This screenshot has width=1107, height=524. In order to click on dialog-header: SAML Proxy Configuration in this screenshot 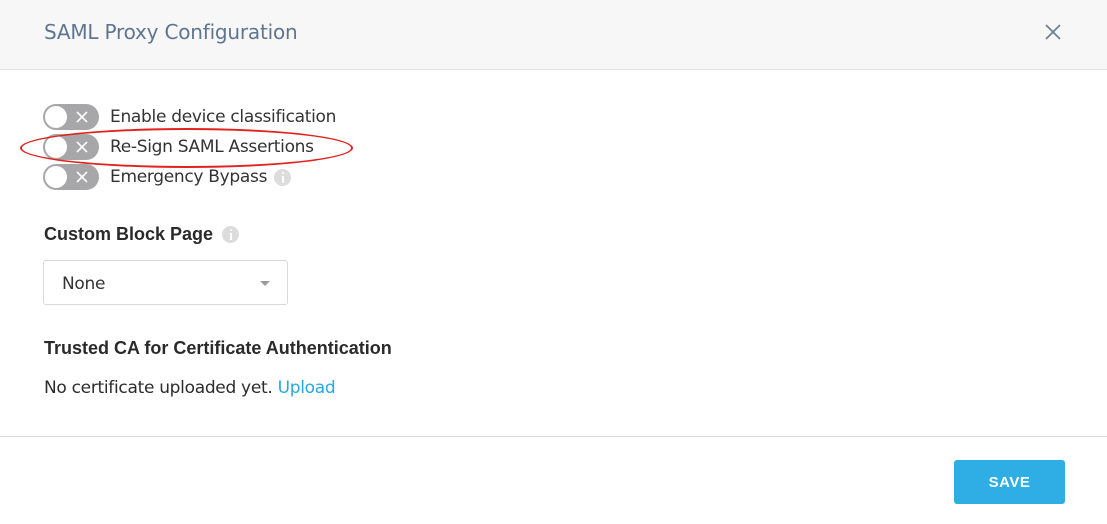, I will do `click(553, 35)`.